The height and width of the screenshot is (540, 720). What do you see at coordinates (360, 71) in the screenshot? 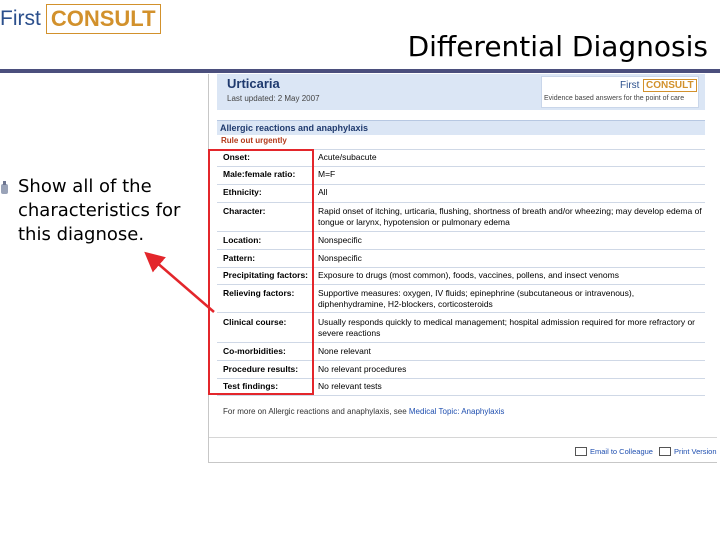
I see `title-divider` at bounding box center [360, 71].